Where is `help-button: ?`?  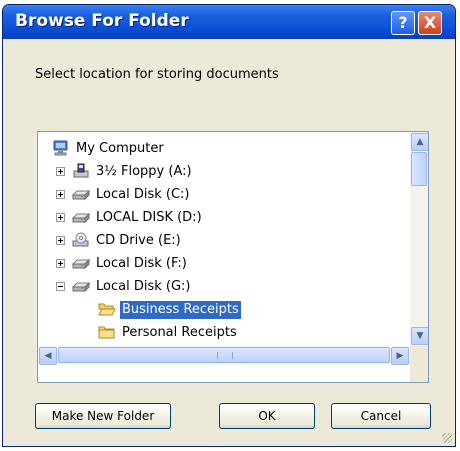
help-button: ? is located at coordinates (403, 23).